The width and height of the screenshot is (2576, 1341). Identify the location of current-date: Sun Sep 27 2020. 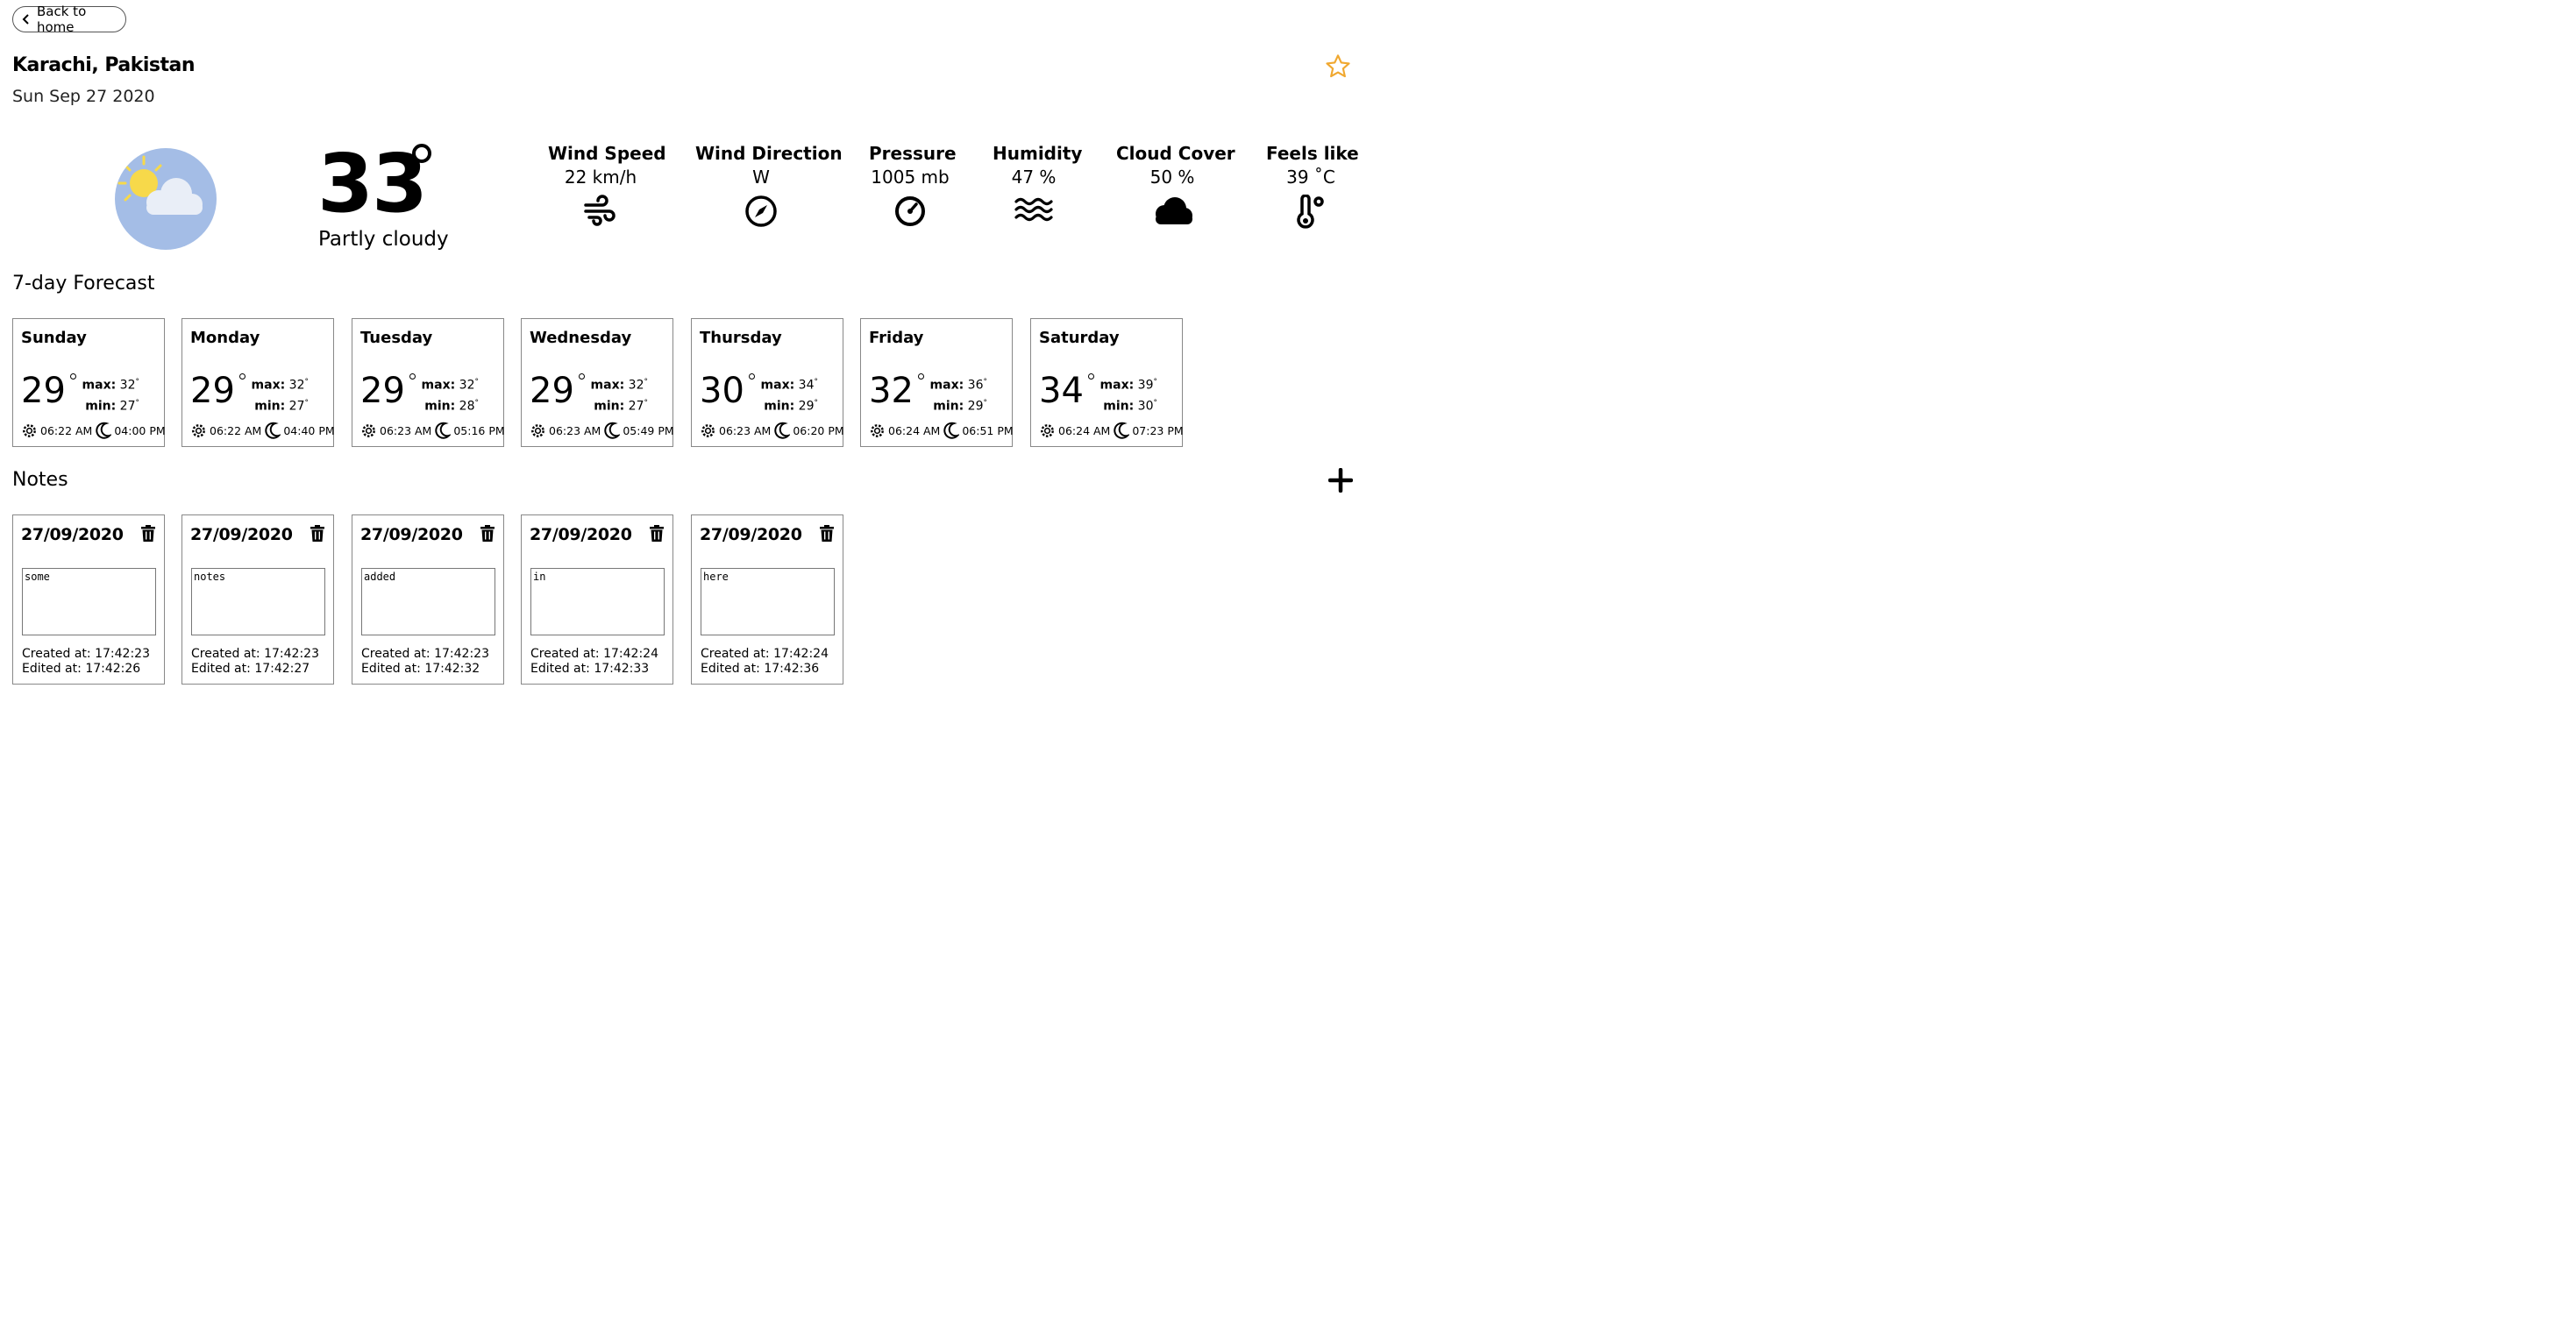
(83, 96).